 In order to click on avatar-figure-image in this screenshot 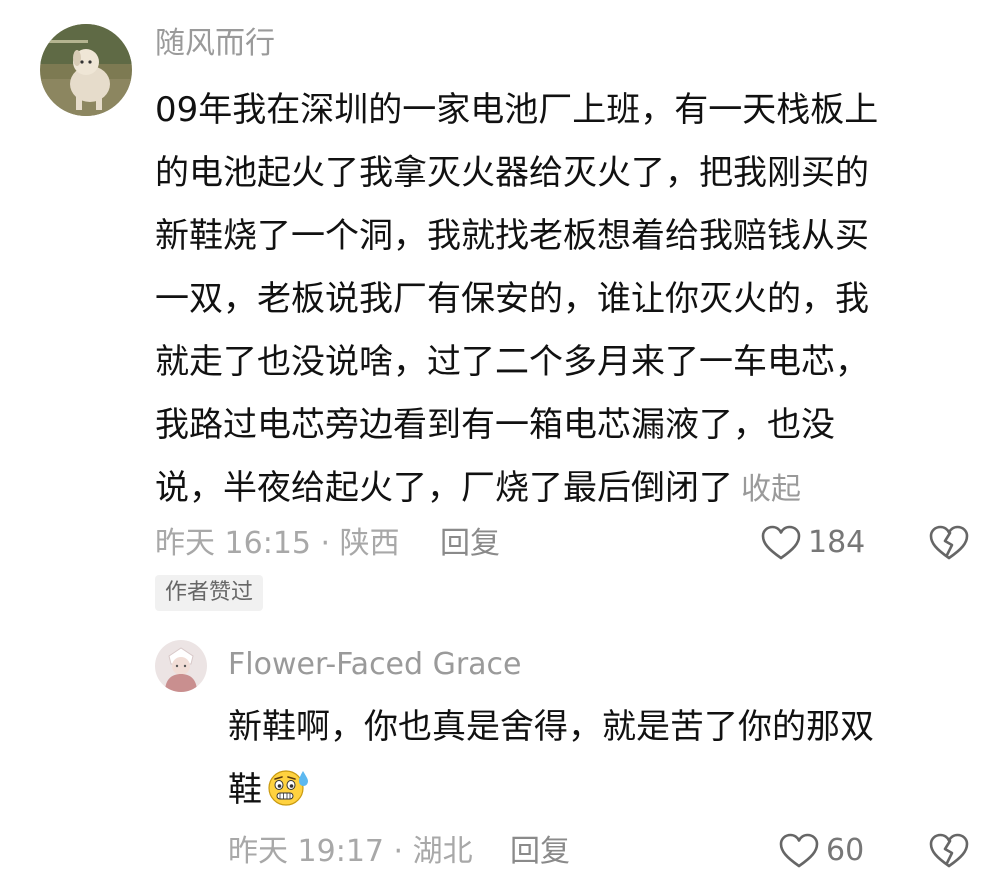, I will do `click(181, 666)`.